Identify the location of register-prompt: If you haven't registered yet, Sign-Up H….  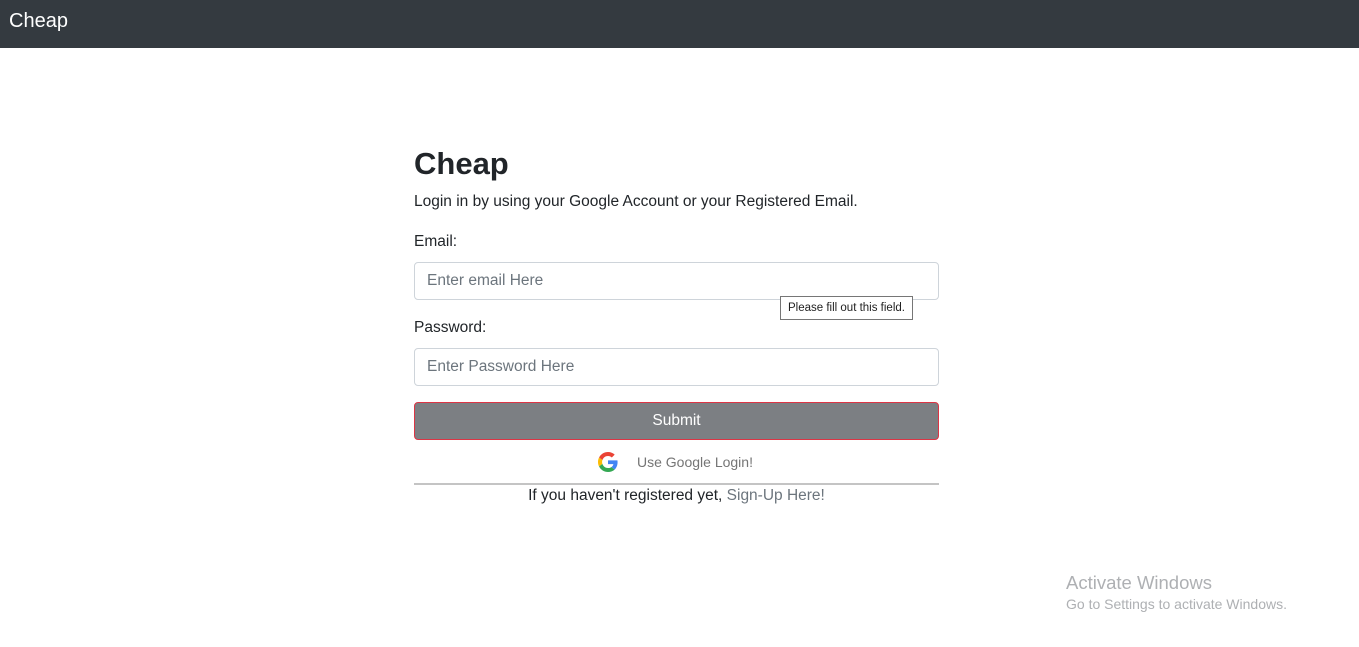
(676, 496).